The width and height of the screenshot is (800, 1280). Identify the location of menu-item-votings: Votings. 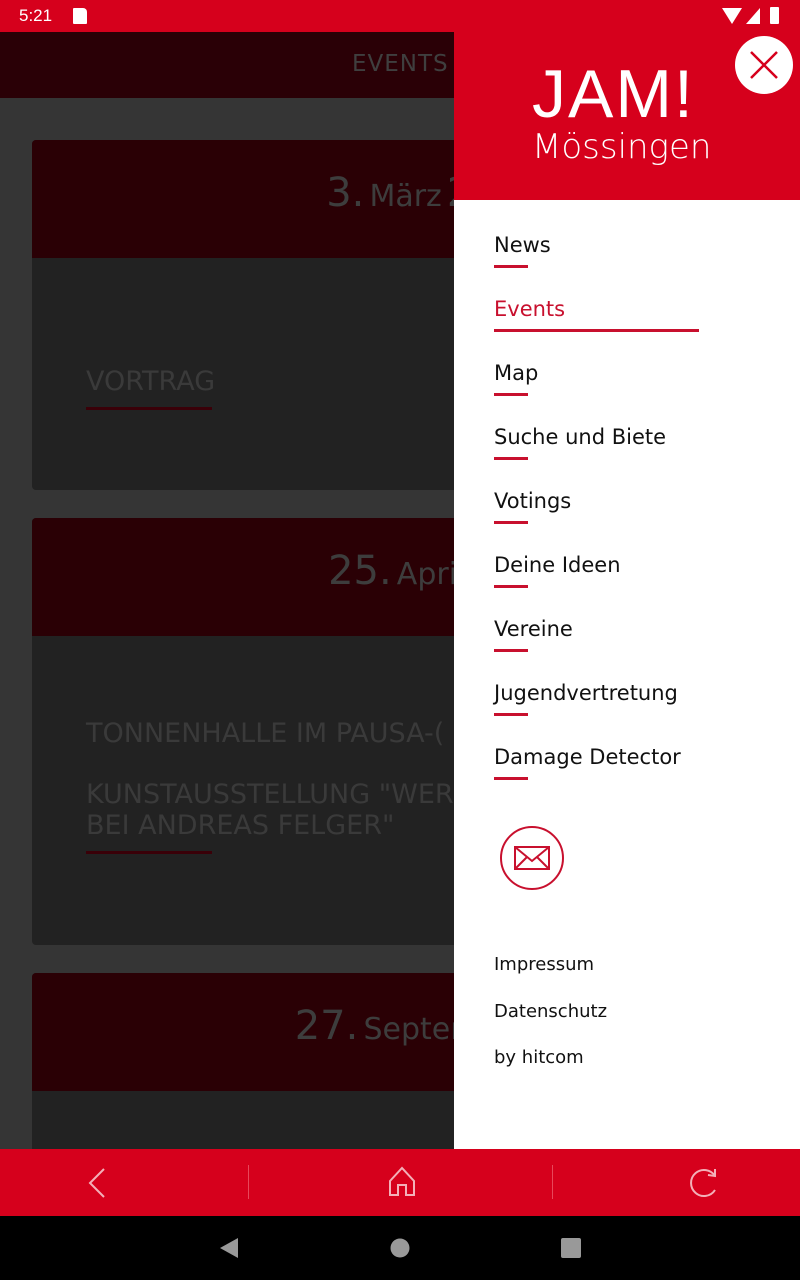
(596, 520).